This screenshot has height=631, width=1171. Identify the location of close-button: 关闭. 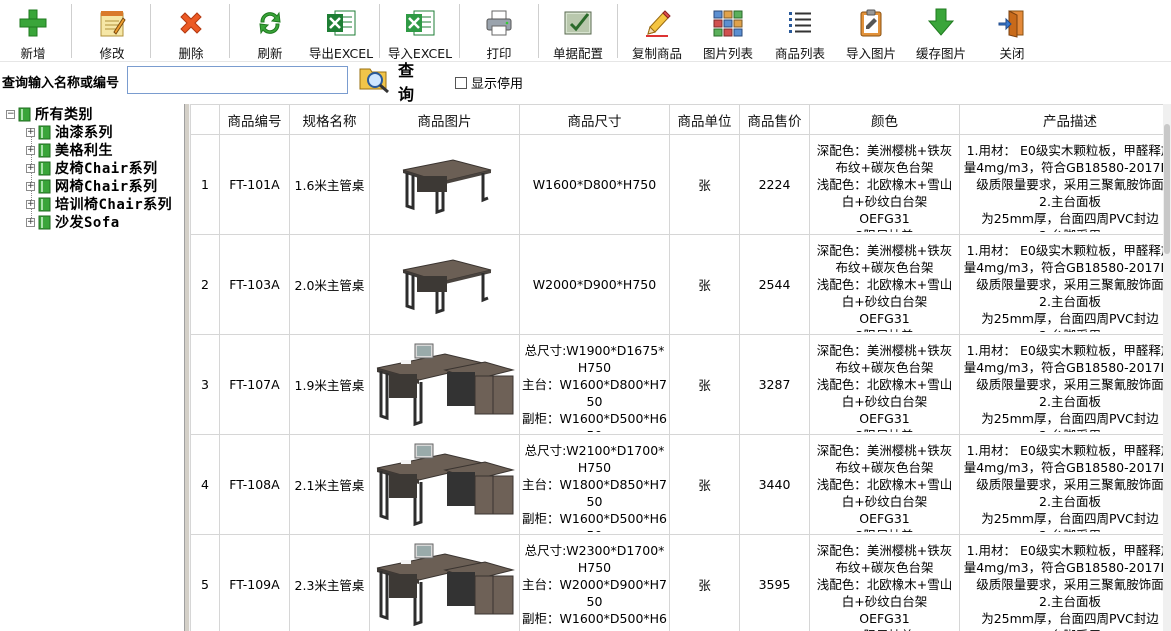
(1012, 31).